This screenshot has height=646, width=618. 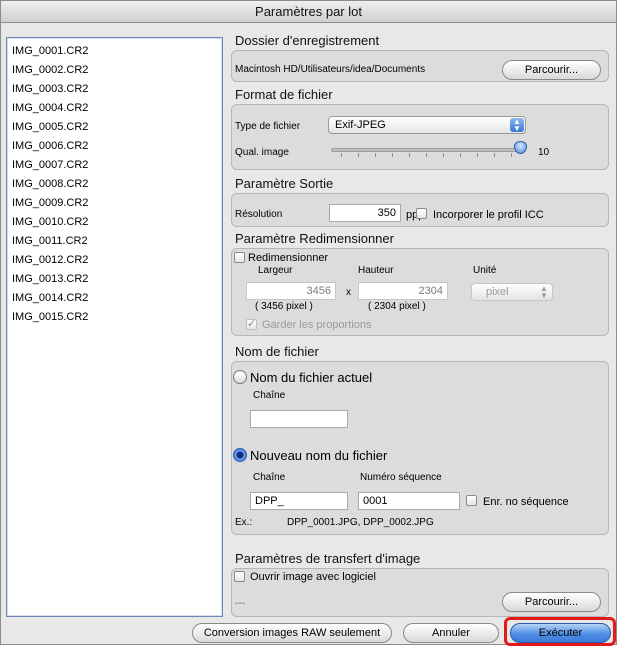 I want to click on current-chain-label: Chaîne, so click(x=269, y=395).